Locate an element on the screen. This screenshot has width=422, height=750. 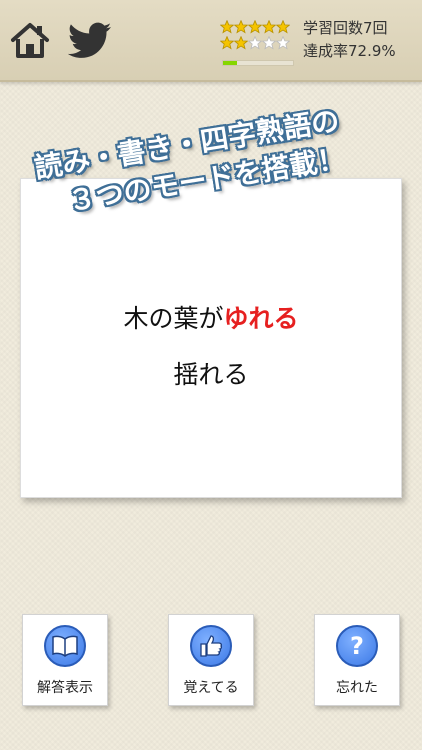
twitter-icon is located at coordinates (89, 40).